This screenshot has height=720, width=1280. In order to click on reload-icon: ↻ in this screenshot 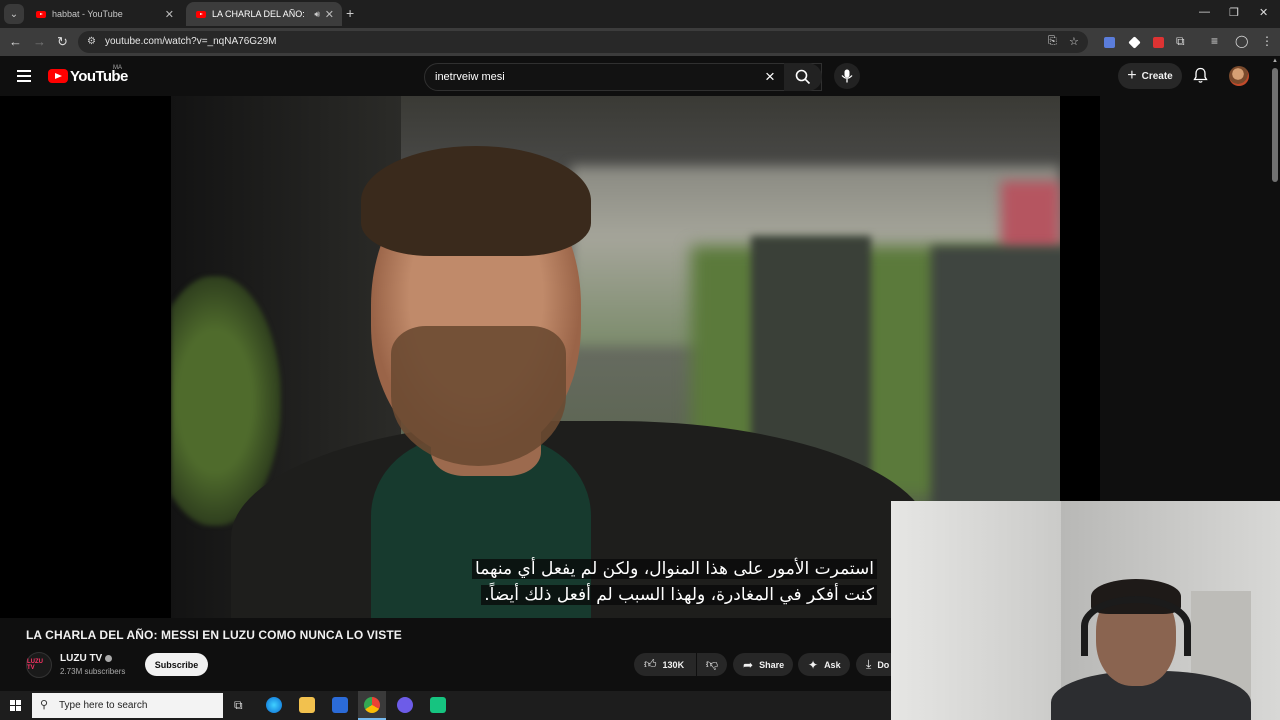, I will do `click(62, 42)`.